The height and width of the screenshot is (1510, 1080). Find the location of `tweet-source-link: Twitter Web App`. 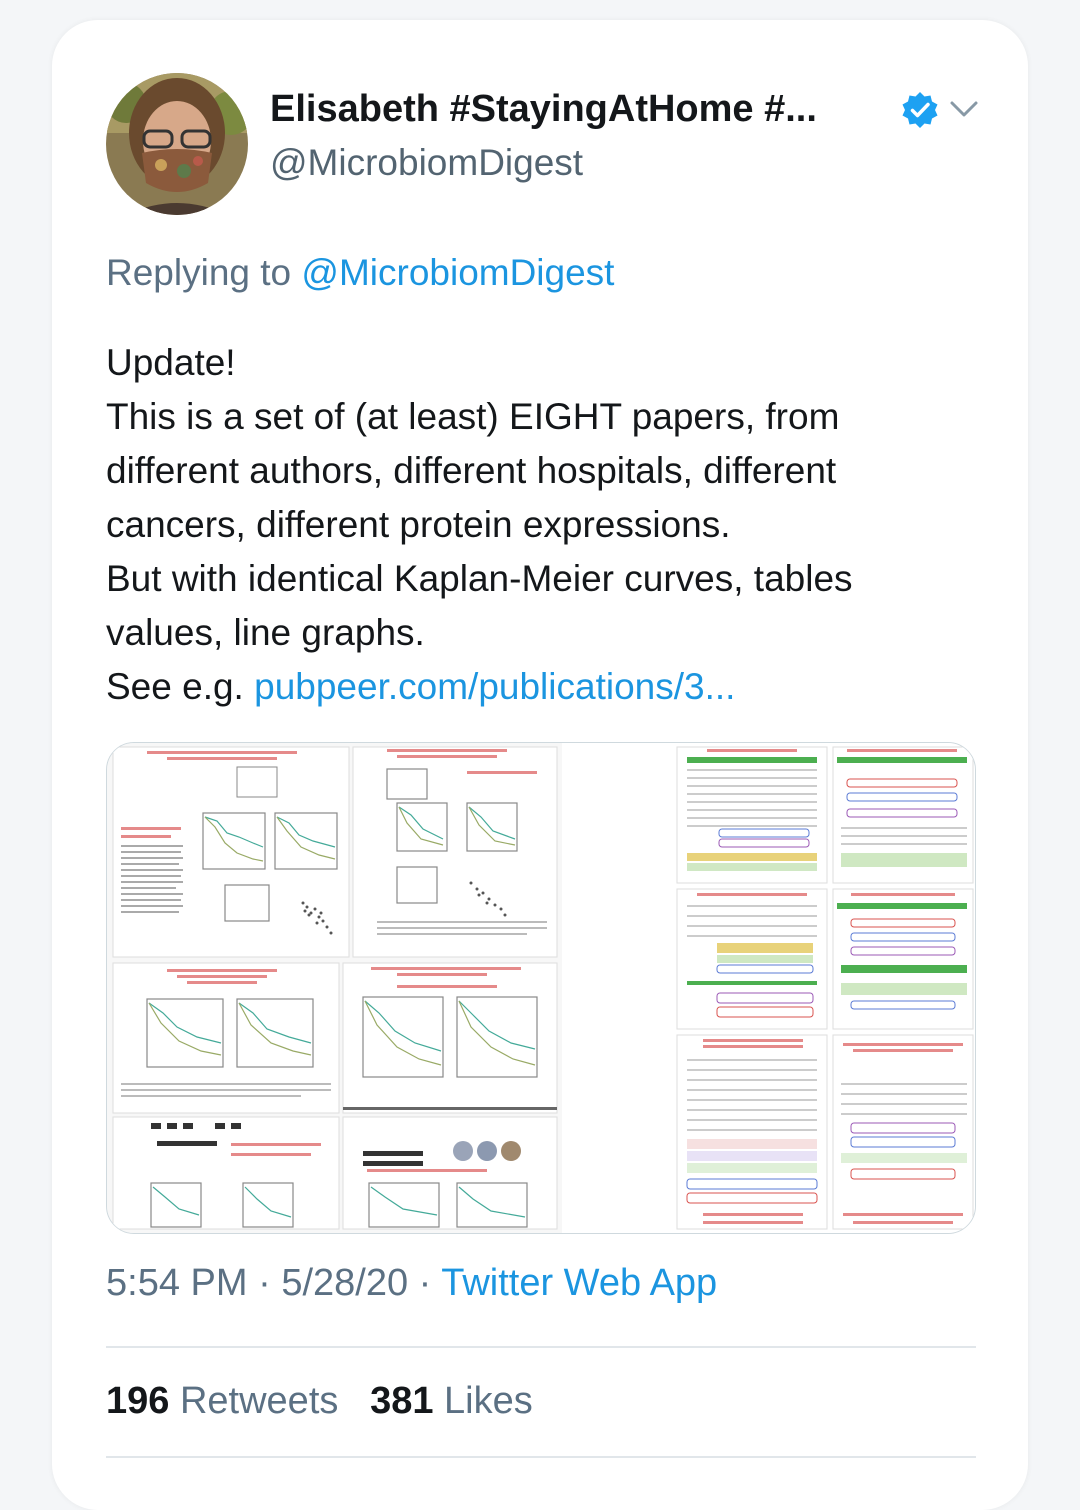

tweet-source-link: Twitter Web App is located at coordinates (579, 1283).